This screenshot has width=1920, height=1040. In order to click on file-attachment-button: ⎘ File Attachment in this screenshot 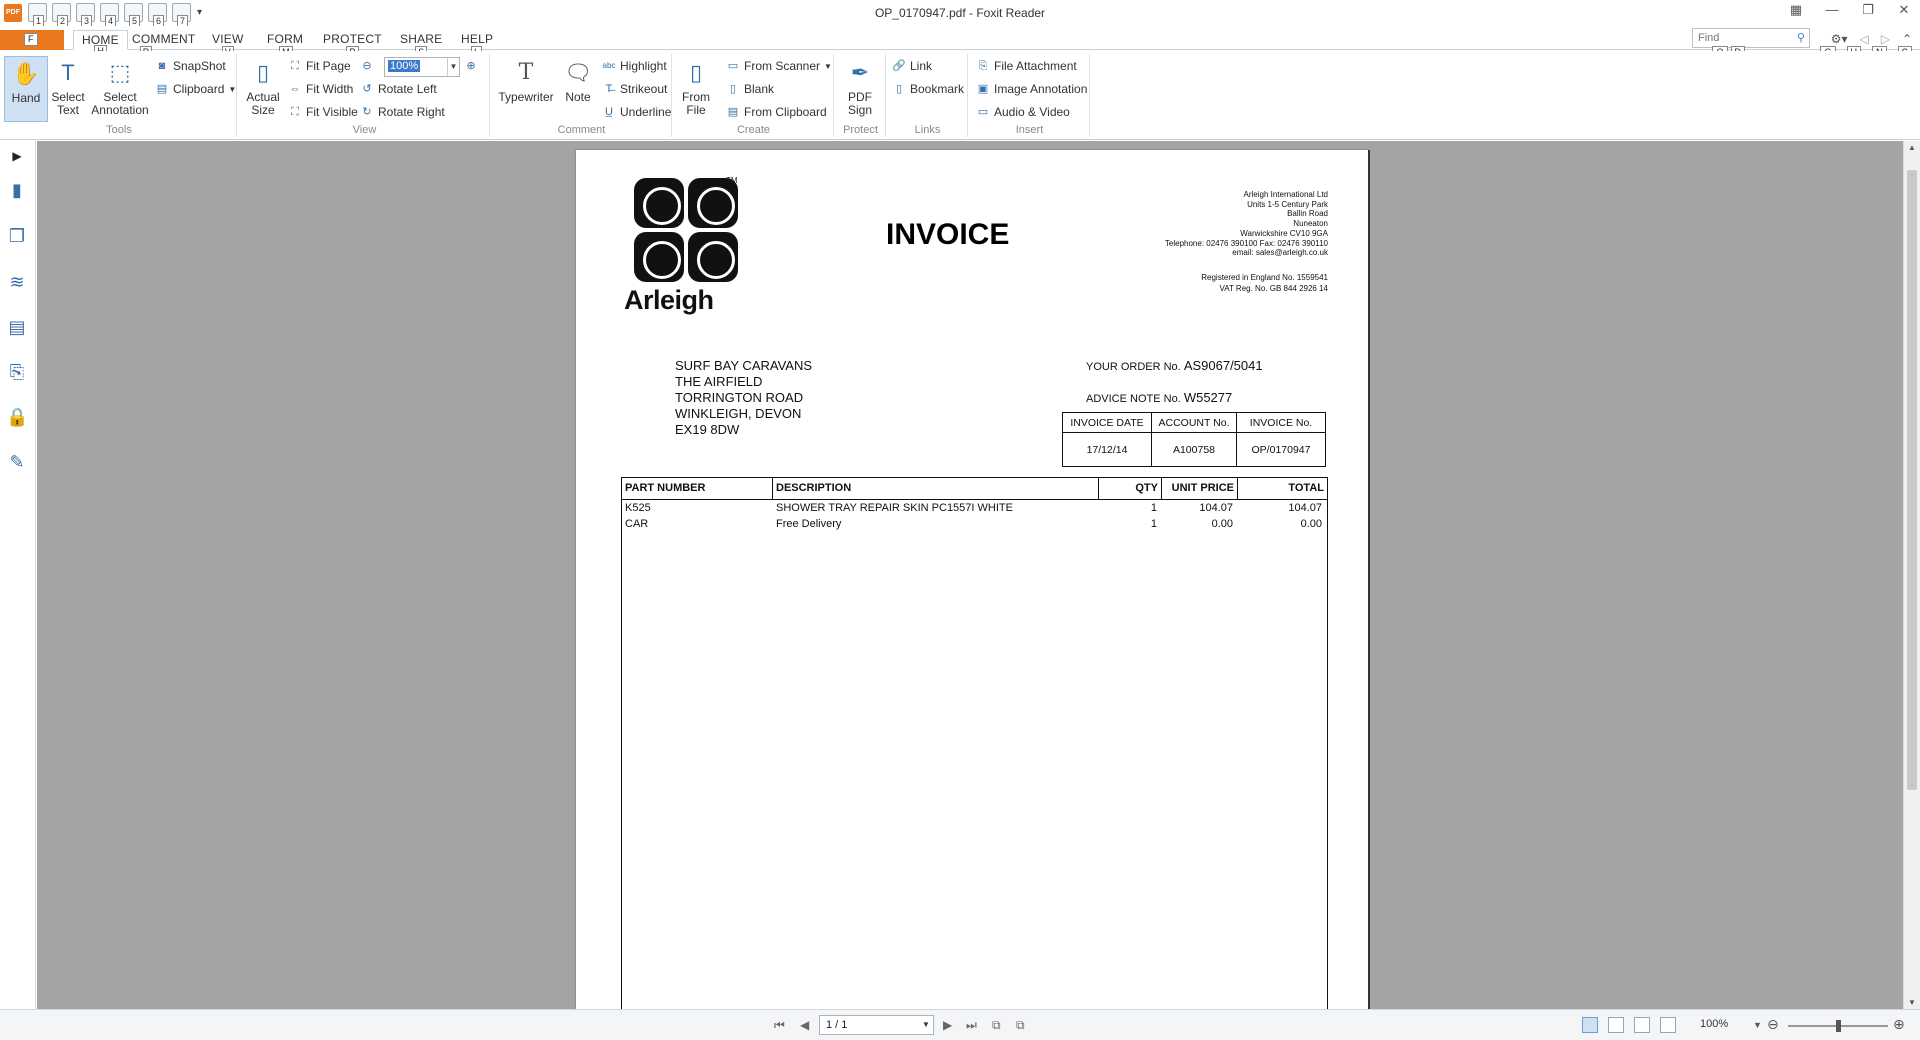, I will do `click(1026, 66)`.